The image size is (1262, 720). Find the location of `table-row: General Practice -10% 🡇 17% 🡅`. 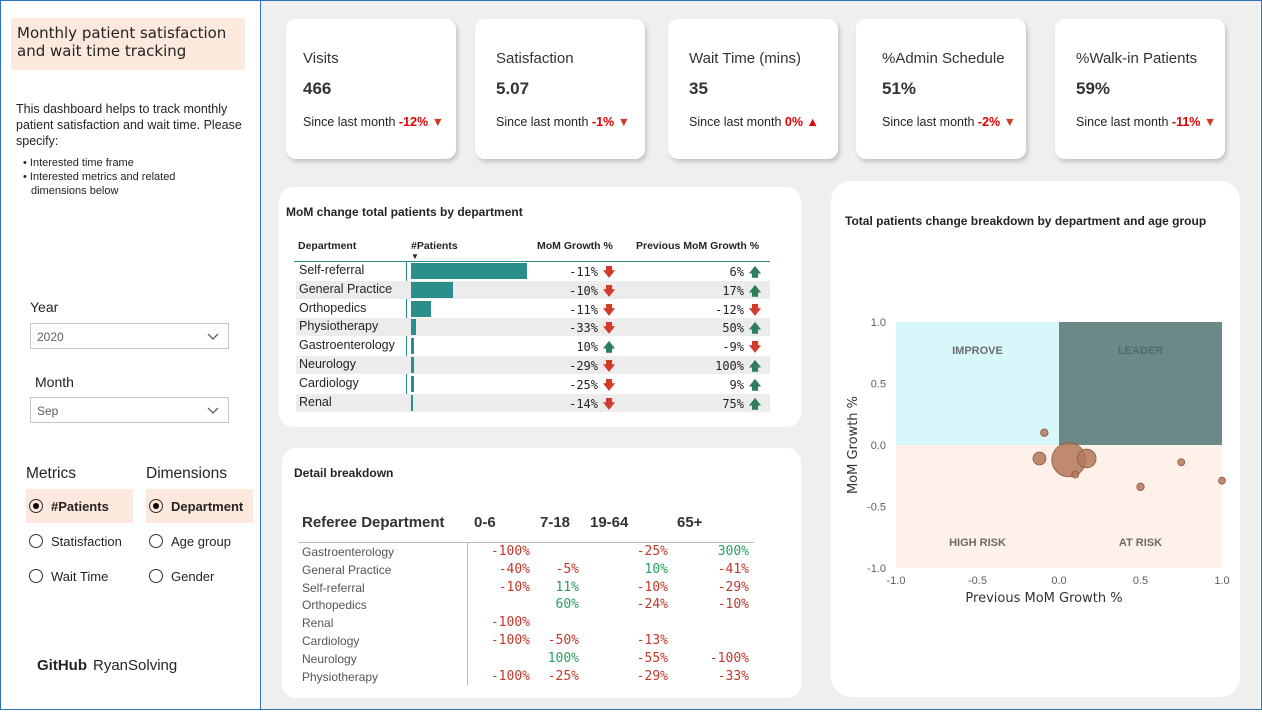

table-row: General Practice -10% 🡇 17% 🡅 is located at coordinates (533, 289).